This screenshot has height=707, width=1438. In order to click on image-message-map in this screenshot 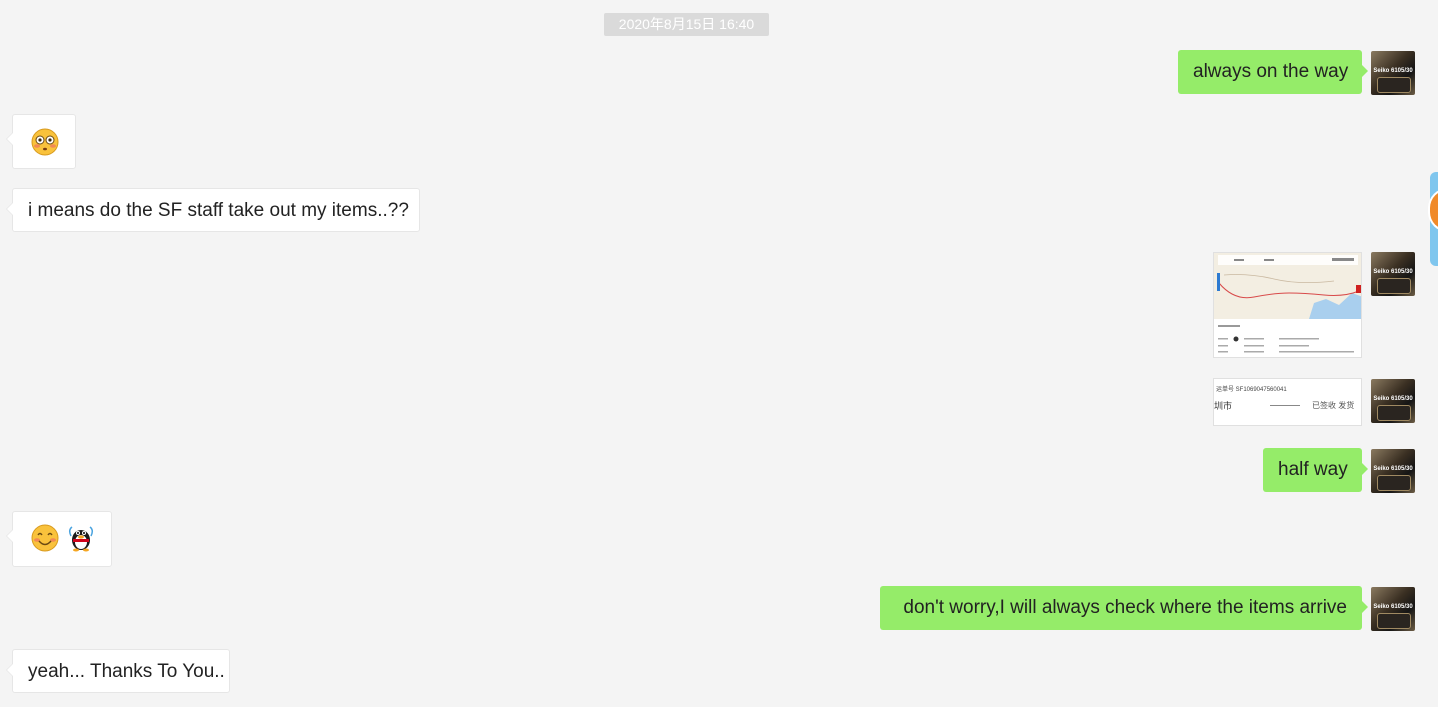, I will do `click(1287, 305)`.